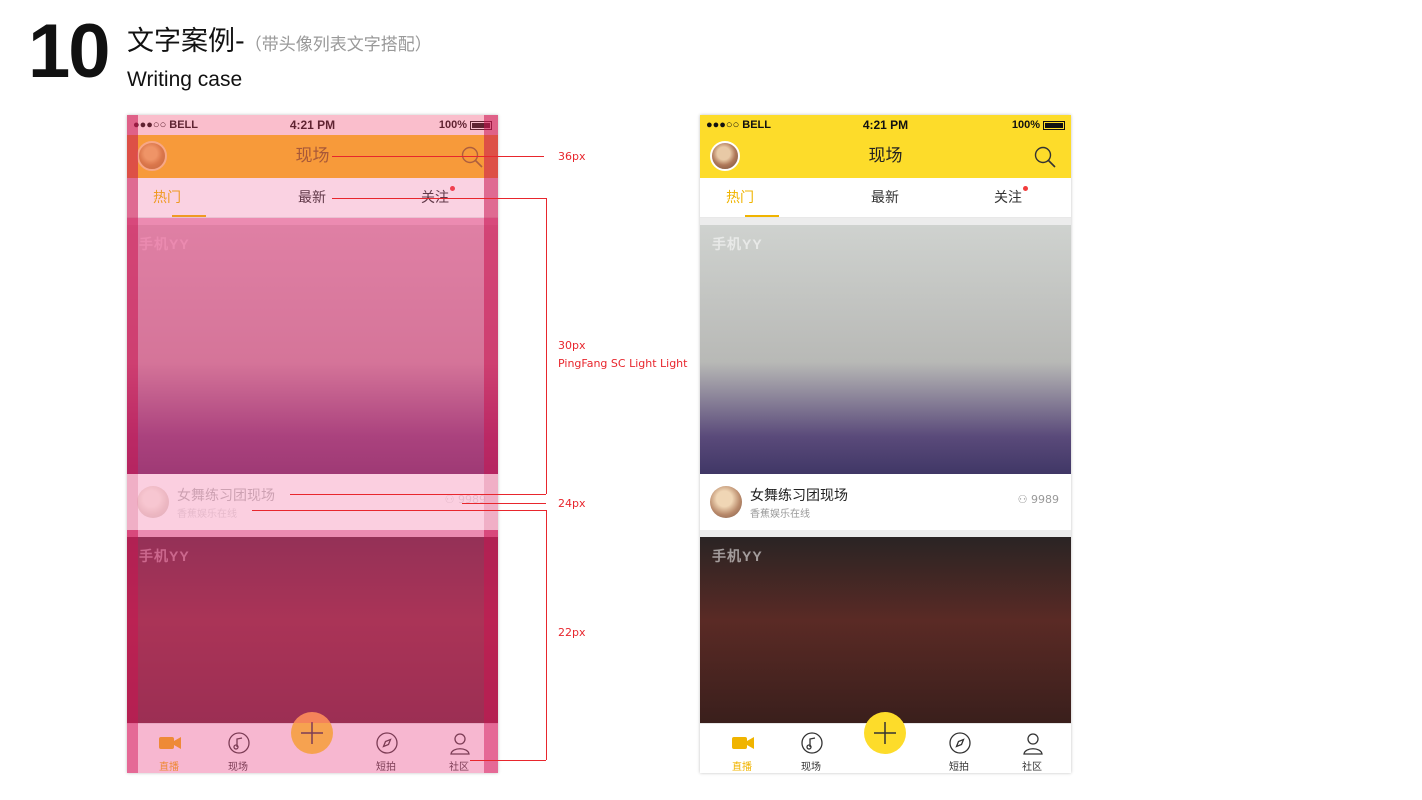 Image resolution: width=1422 pixels, height=800 pixels. What do you see at coordinates (1054, 125) in the screenshot?
I see `battery-icon` at bounding box center [1054, 125].